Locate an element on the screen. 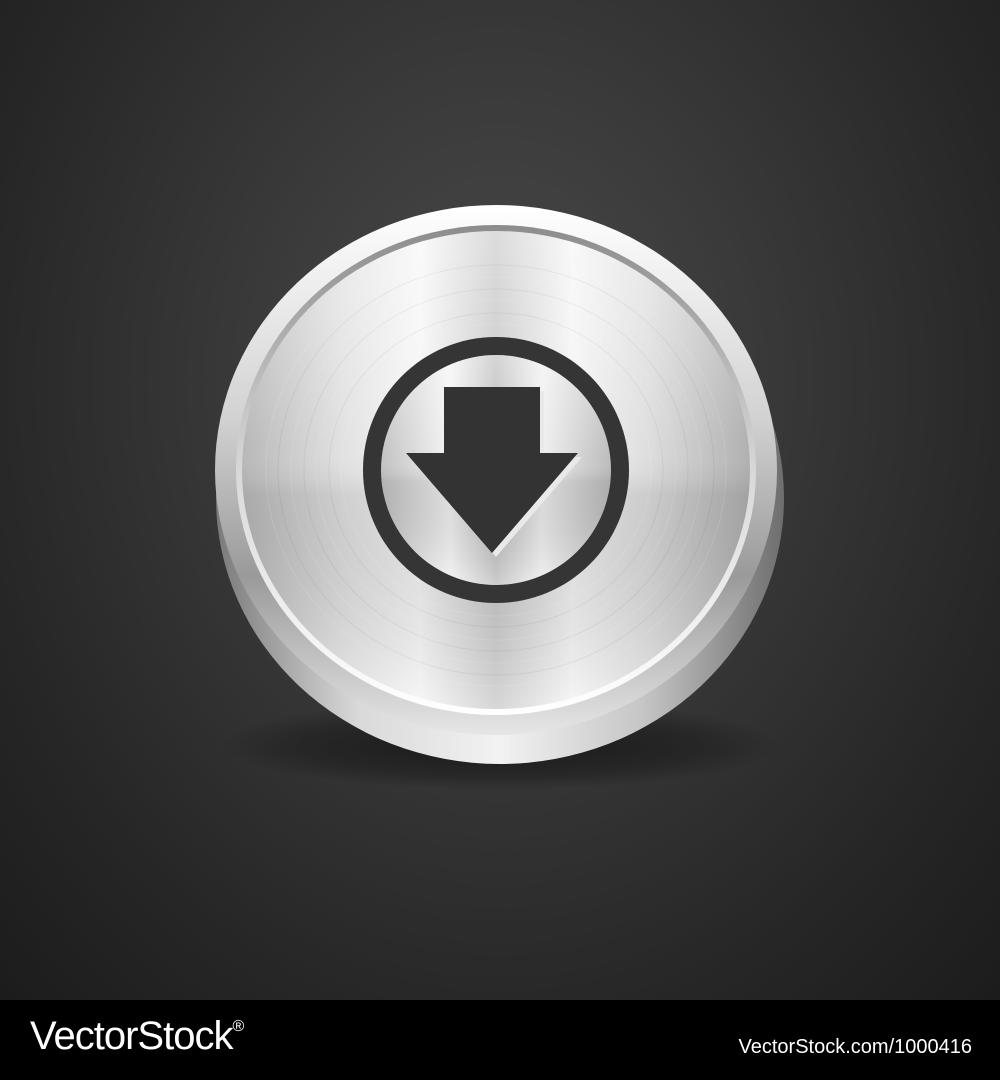 This screenshot has width=1000, height=1080. image-caption: VectorStock.com/1000416 is located at coordinates (855, 1047).